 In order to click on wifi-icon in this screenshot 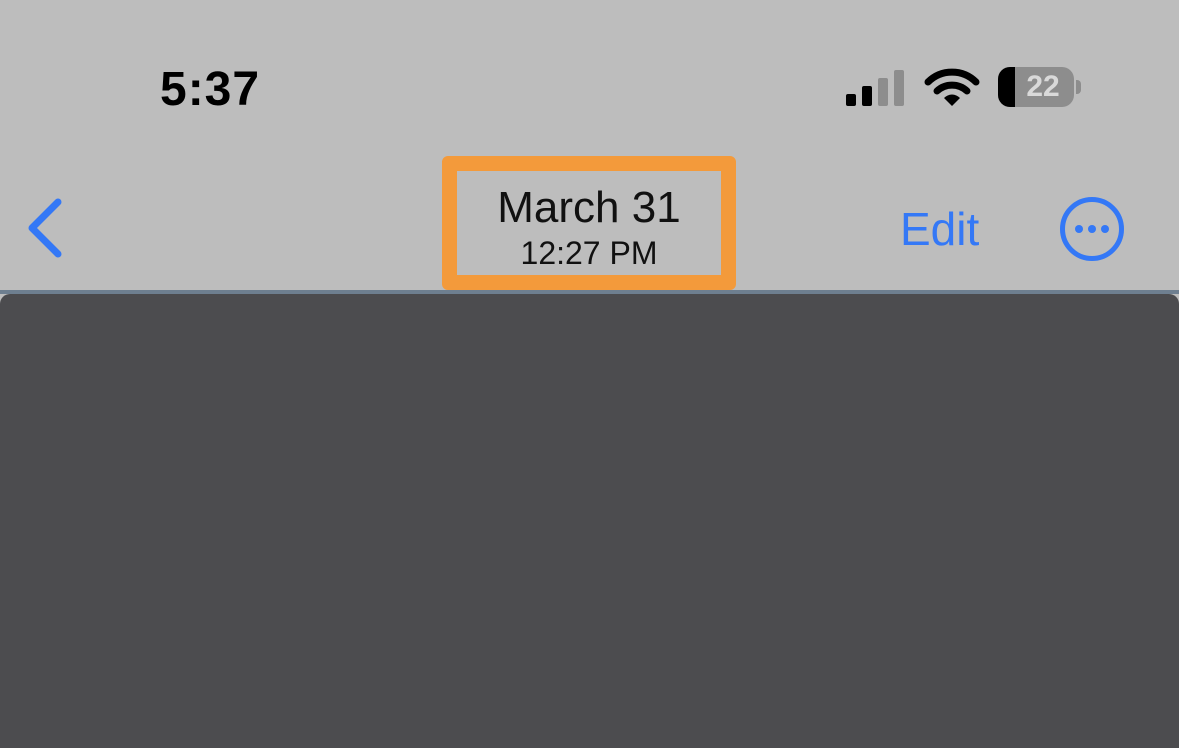, I will do `click(952, 87)`.